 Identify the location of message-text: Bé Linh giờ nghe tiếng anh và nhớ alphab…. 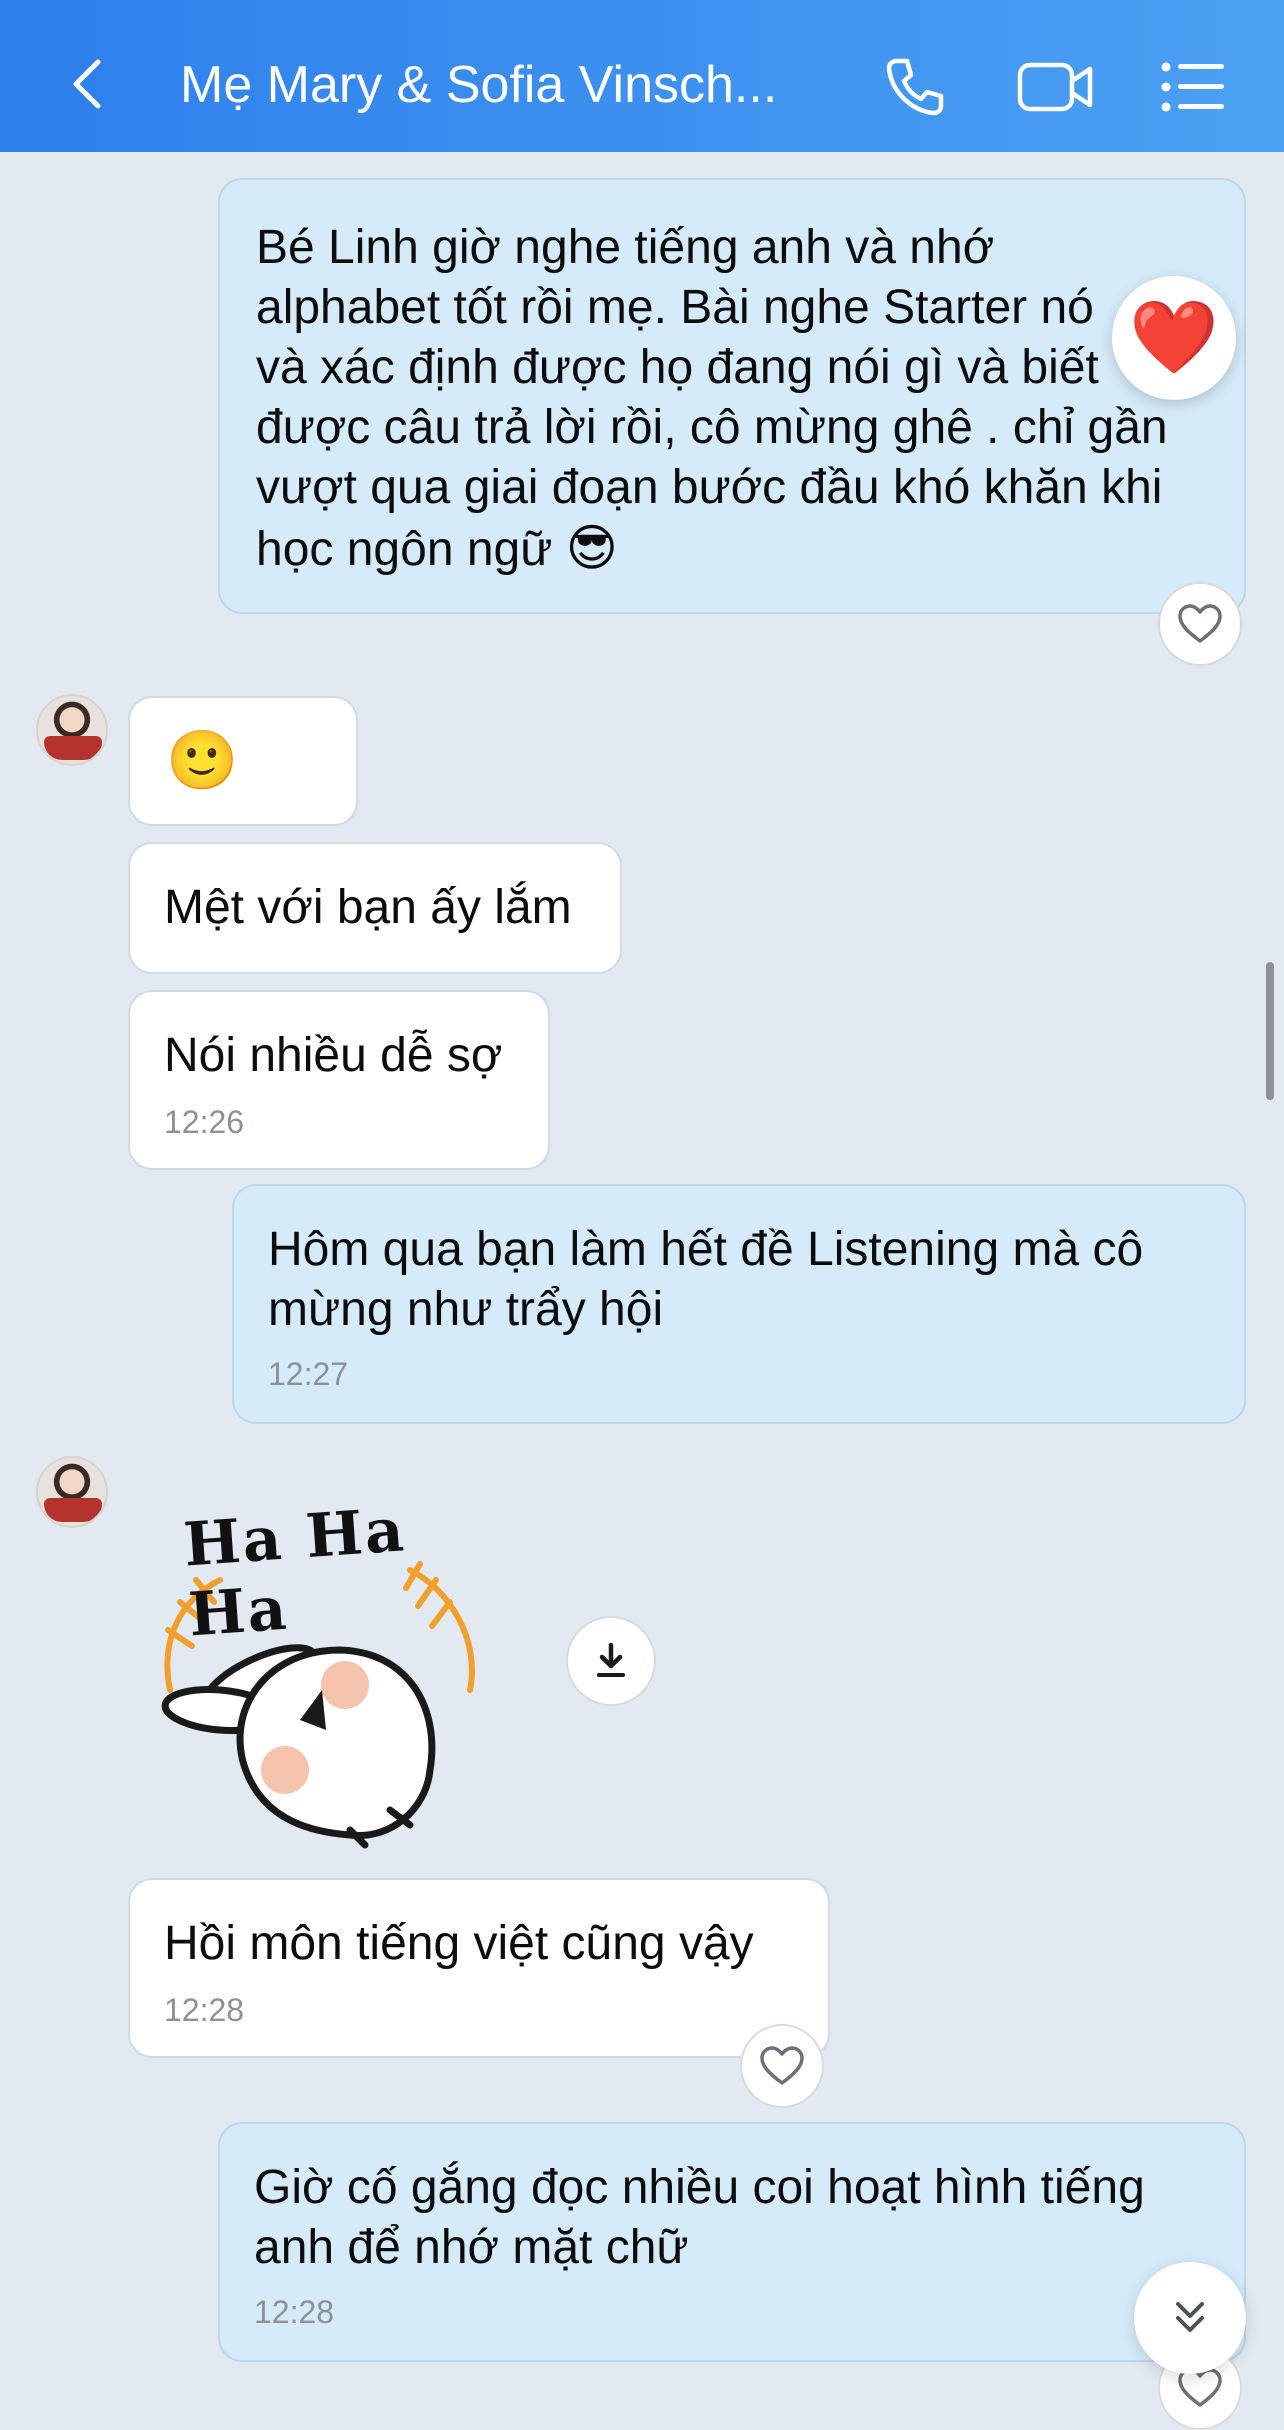
(712, 398).